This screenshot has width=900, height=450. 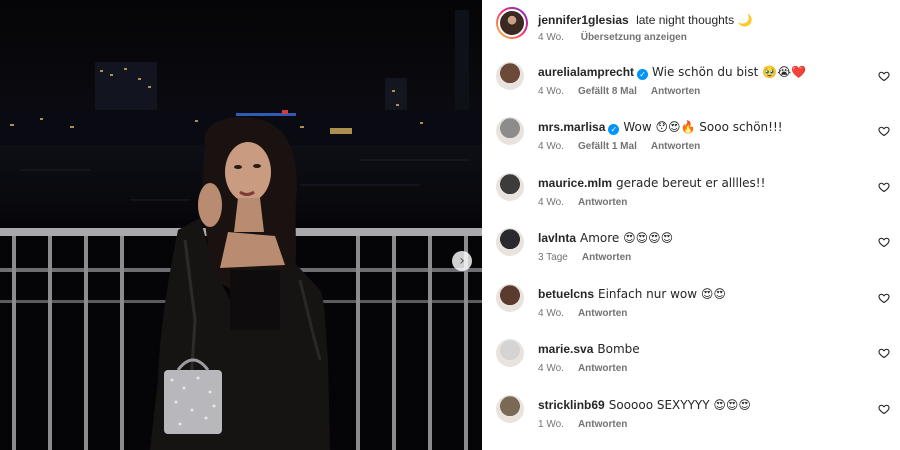 I want to click on comment-username: betuelcns, so click(x=566, y=294).